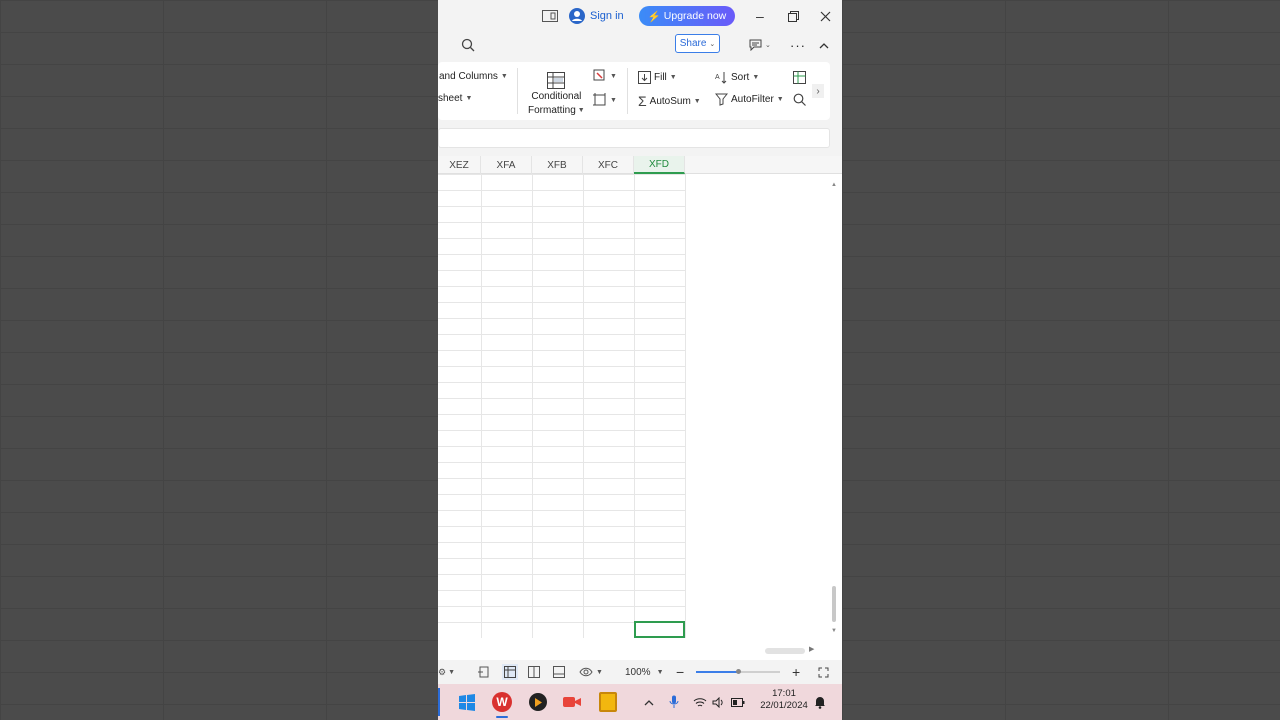  What do you see at coordinates (484, 672) in the screenshot?
I see `page-break-view-icon` at bounding box center [484, 672].